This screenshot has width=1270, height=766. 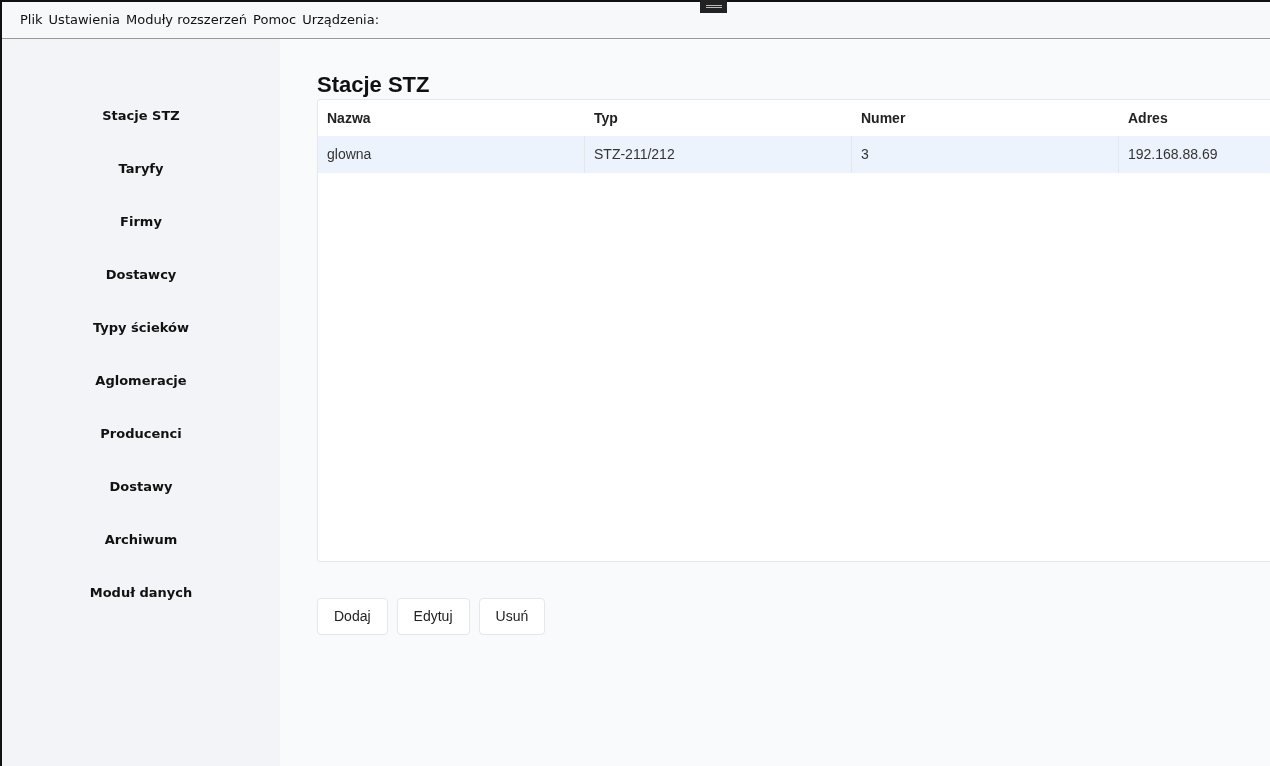 What do you see at coordinates (1148, 118) in the screenshot?
I see `column-header: Adres` at bounding box center [1148, 118].